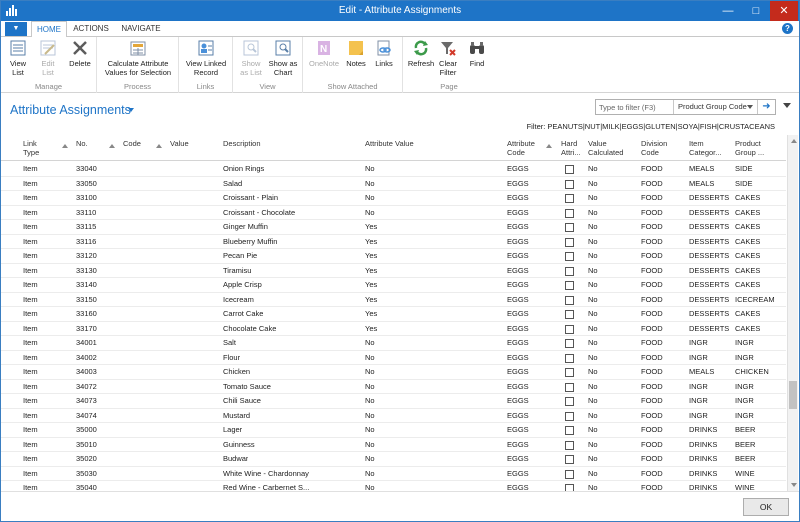 This screenshot has width=800, height=522. Describe the element at coordinates (86, 299) in the screenshot. I see `cell-no: 33150` at that location.